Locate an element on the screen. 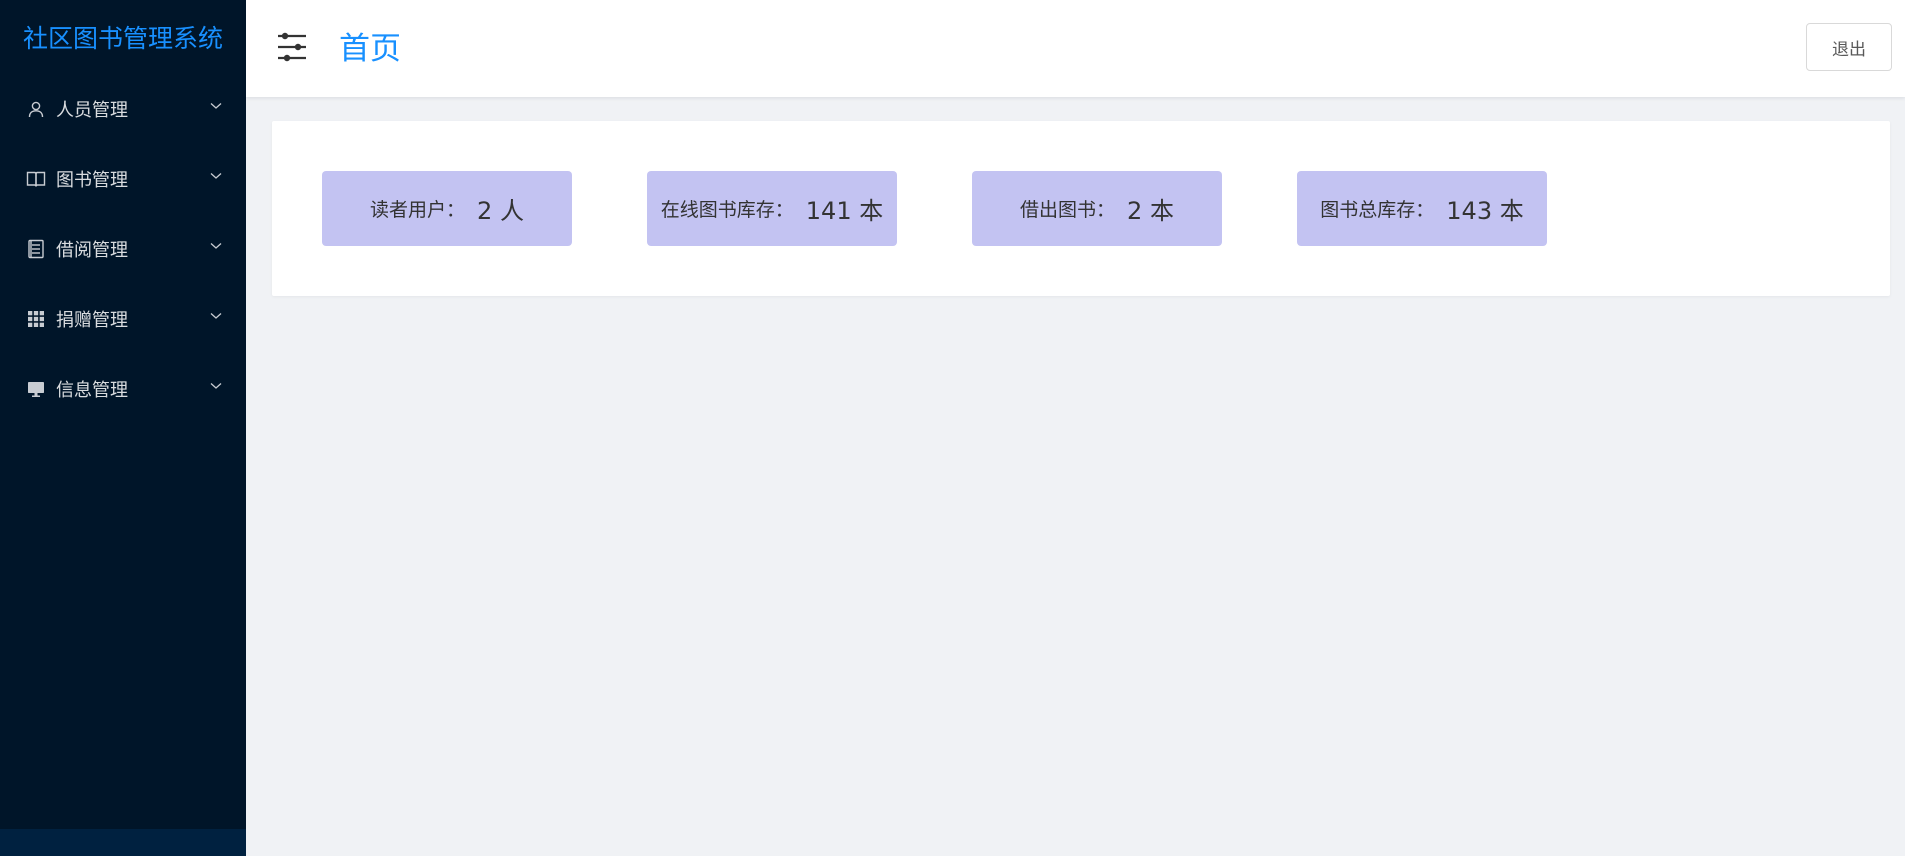 The width and height of the screenshot is (1905, 856). grid-icon is located at coordinates (36, 319).